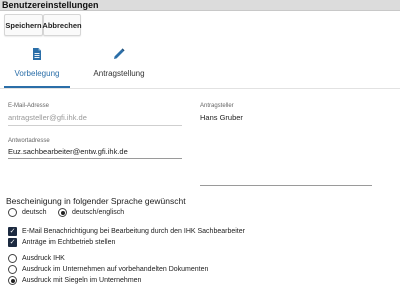 The height and width of the screenshot is (296, 400). What do you see at coordinates (82, 280) in the screenshot?
I see `print-option-label: Ausdruck mit Siegeln im Unternehmen` at bounding box center [82, 280].